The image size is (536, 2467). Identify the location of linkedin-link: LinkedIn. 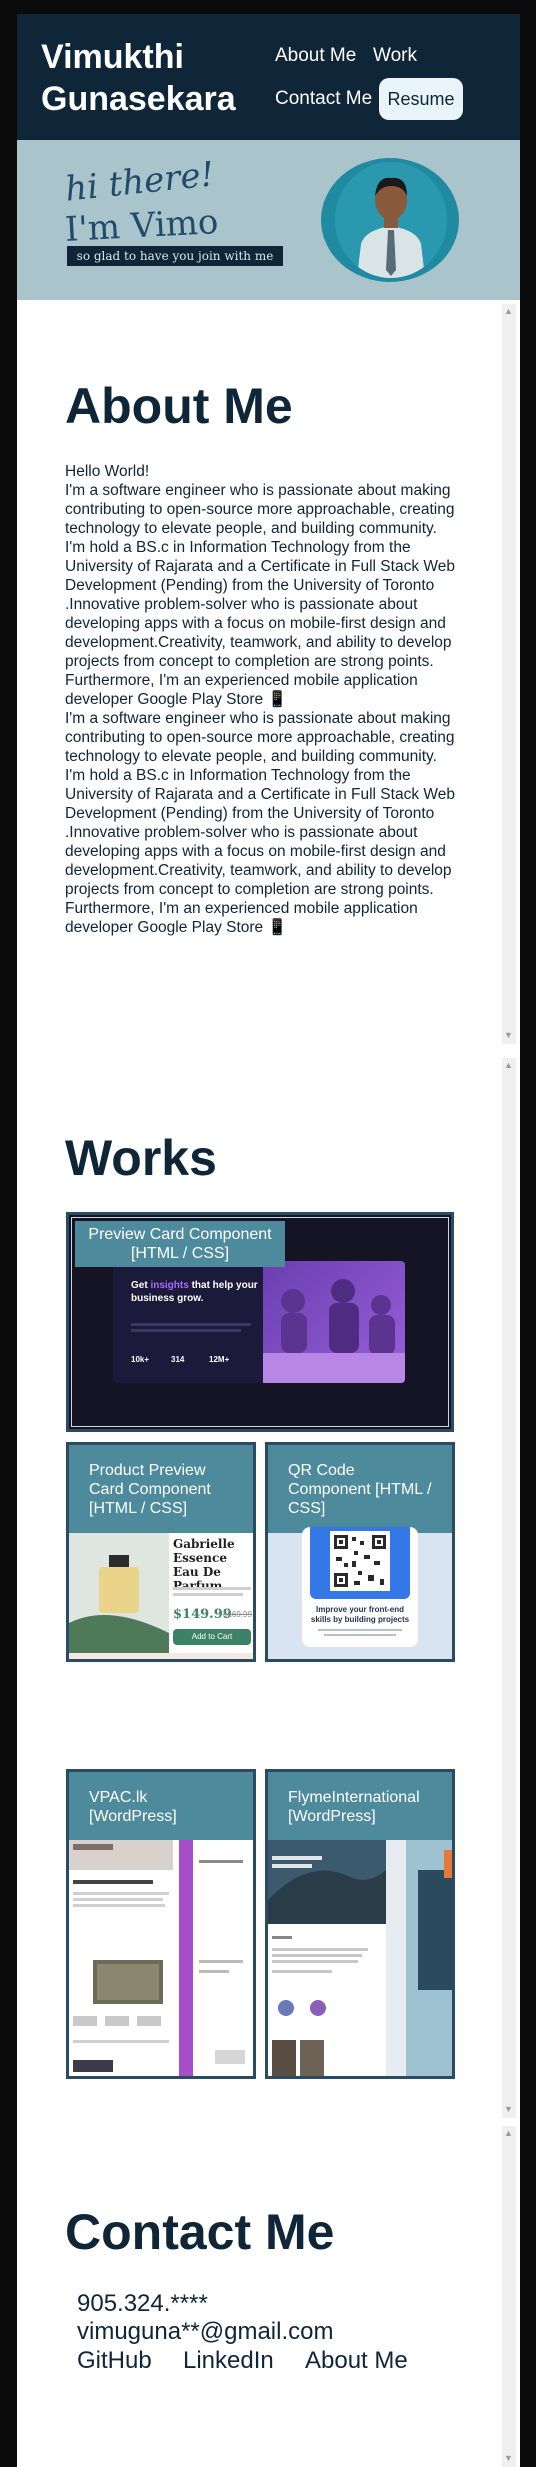
(228, 2361).